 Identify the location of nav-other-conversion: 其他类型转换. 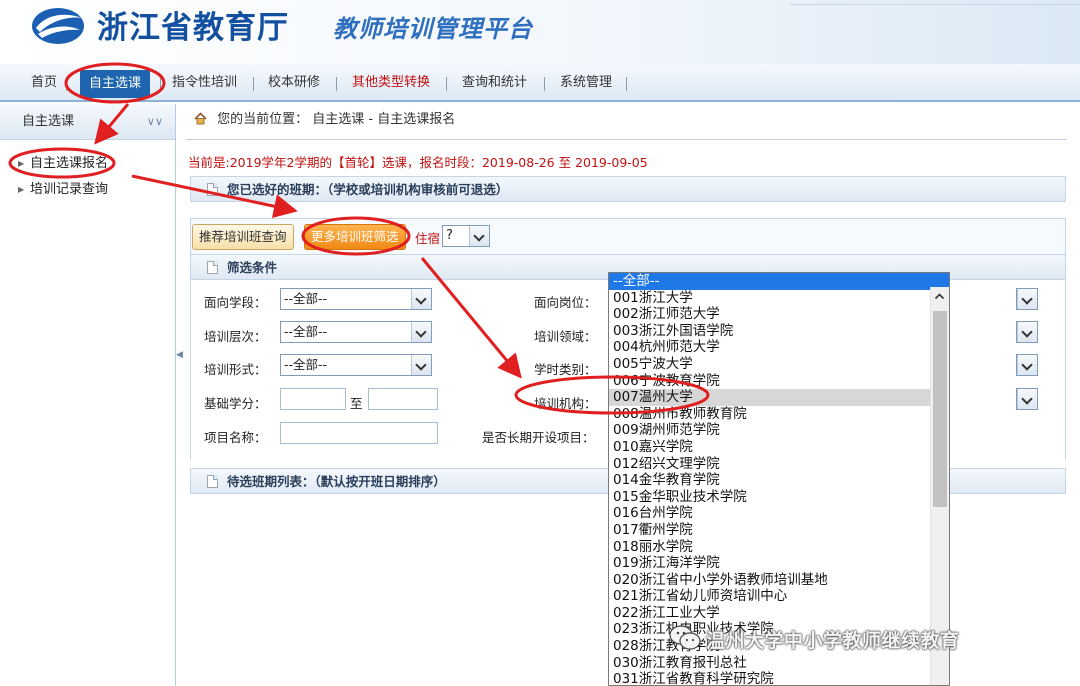
(391, 83).